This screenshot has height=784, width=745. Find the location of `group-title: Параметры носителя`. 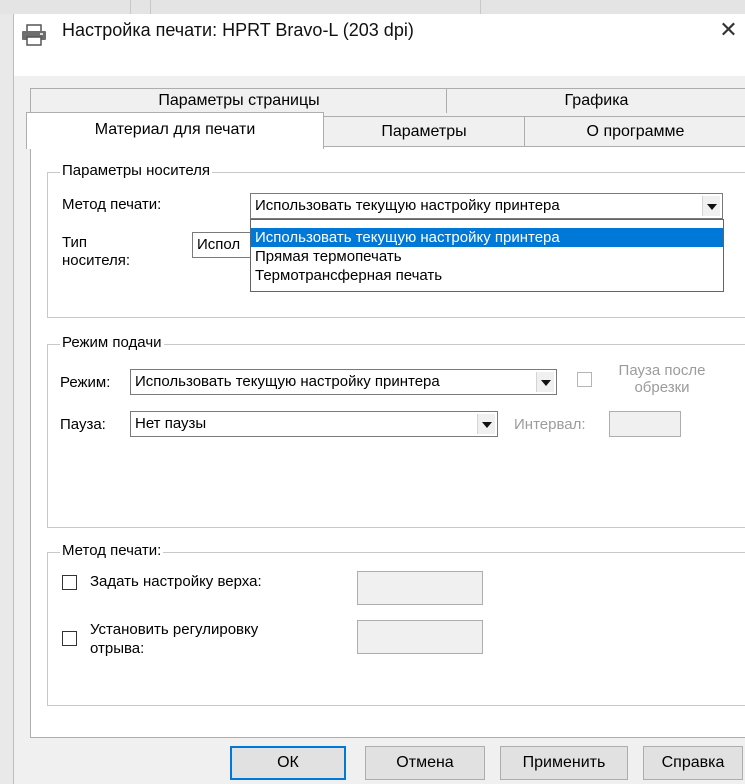

group-title: Параметры носителя is located at coordinates (136, 170).